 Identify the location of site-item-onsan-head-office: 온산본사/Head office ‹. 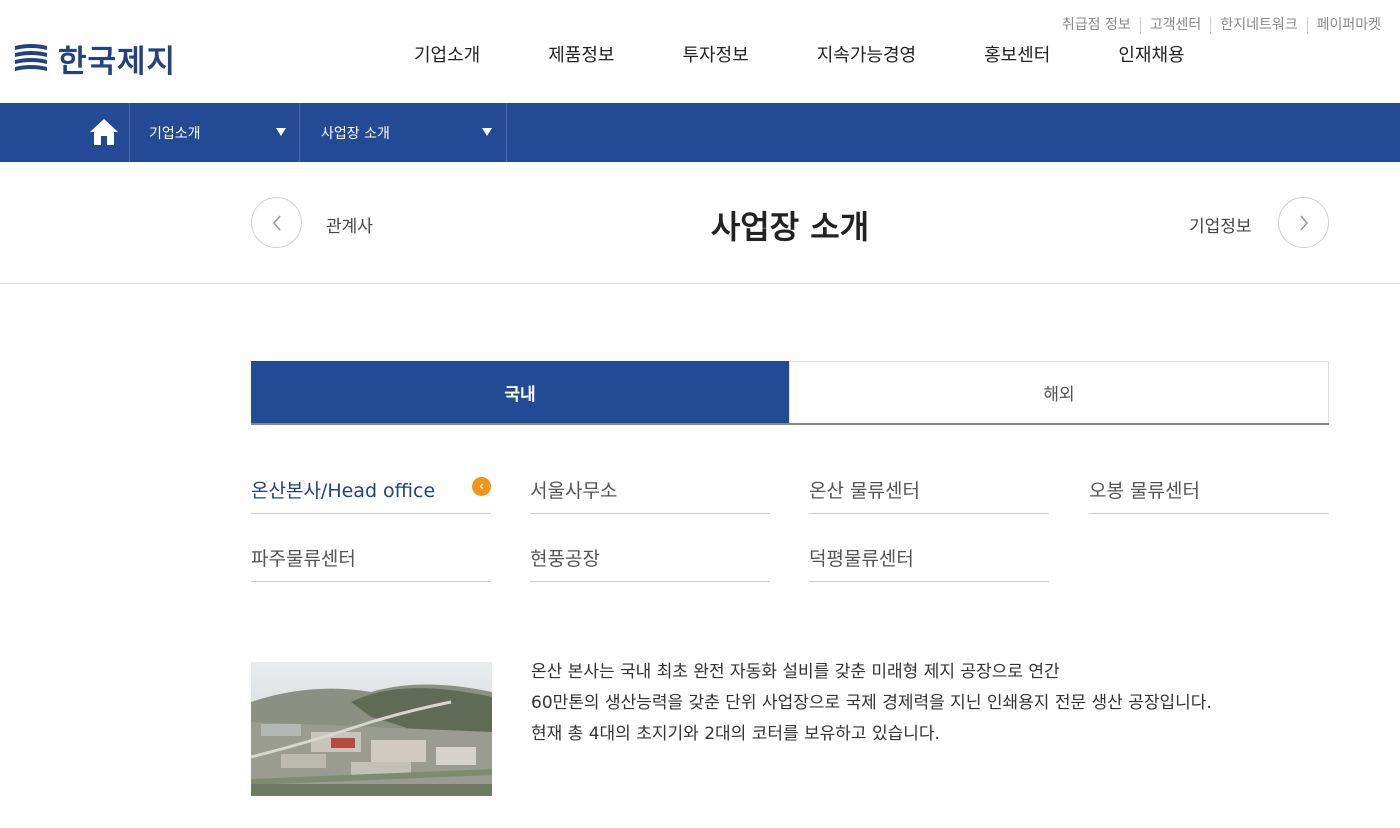
(371, 488).